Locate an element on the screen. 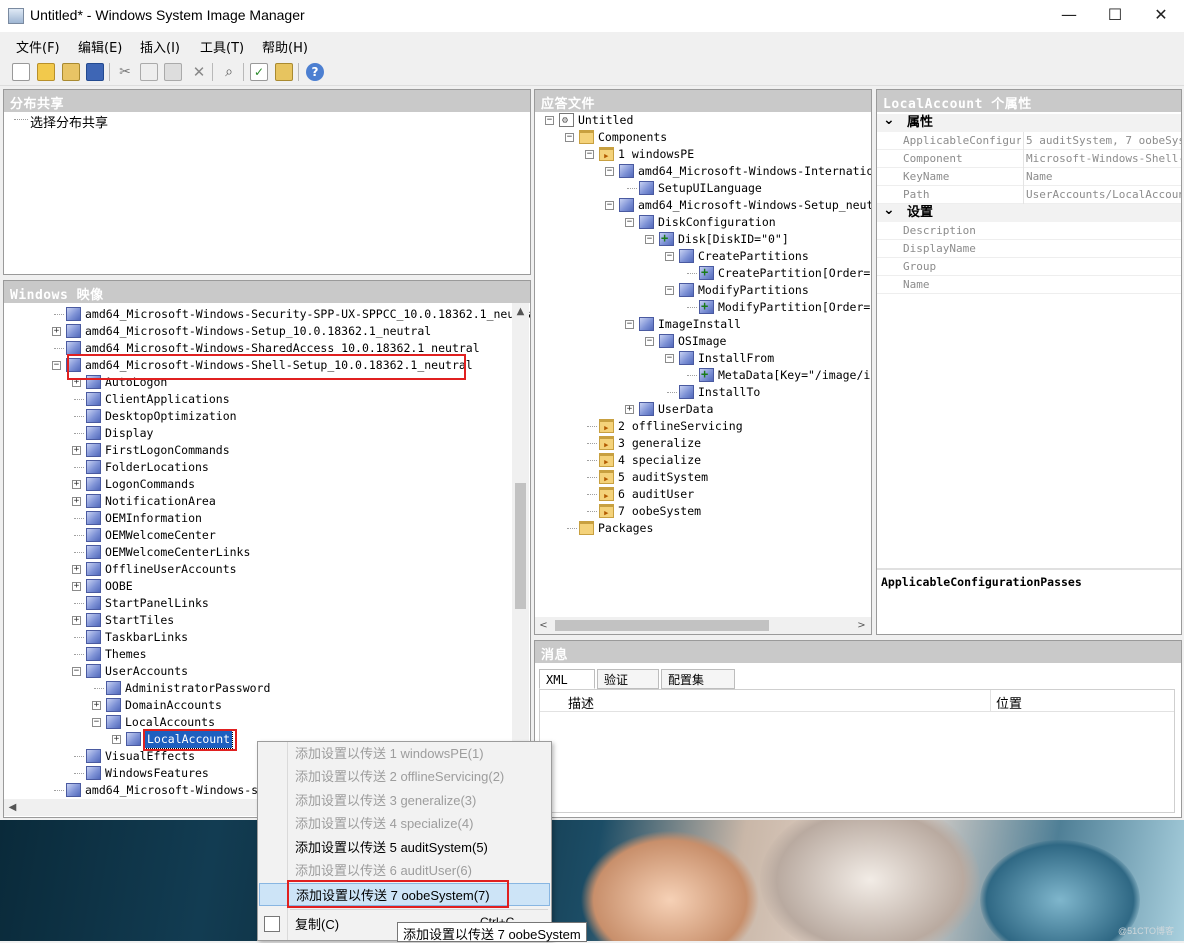  context-menu-add-to-pass-4: 添加设置以传送 4 specialize(4) is located at coordinates (404, 823).